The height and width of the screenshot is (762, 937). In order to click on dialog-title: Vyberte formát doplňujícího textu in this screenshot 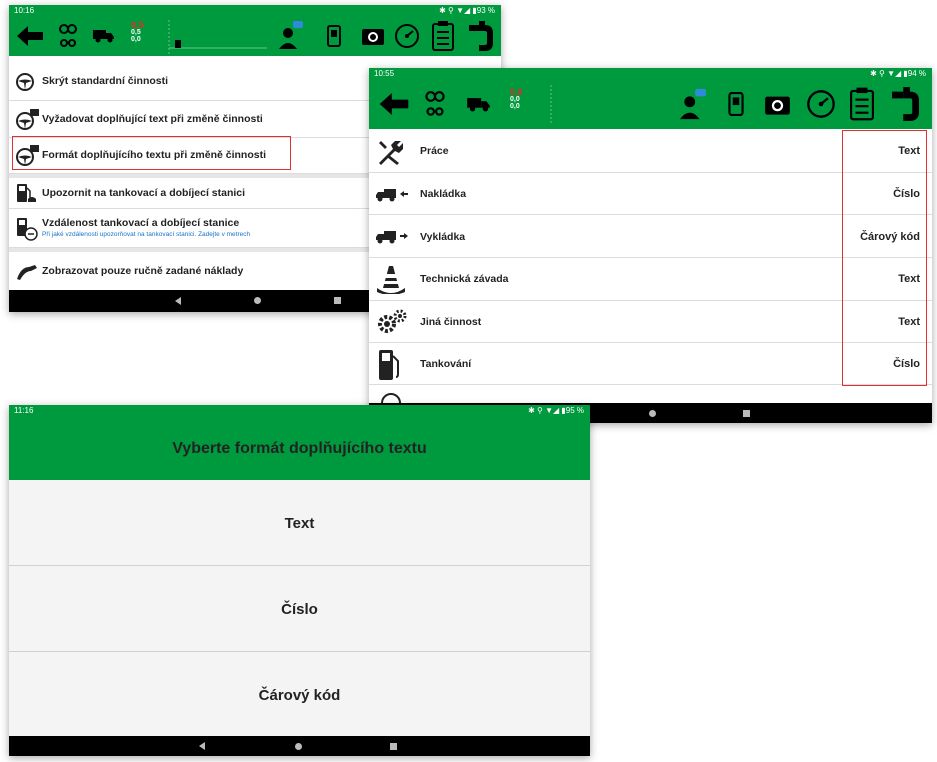, I will do `click(299, 448)`.